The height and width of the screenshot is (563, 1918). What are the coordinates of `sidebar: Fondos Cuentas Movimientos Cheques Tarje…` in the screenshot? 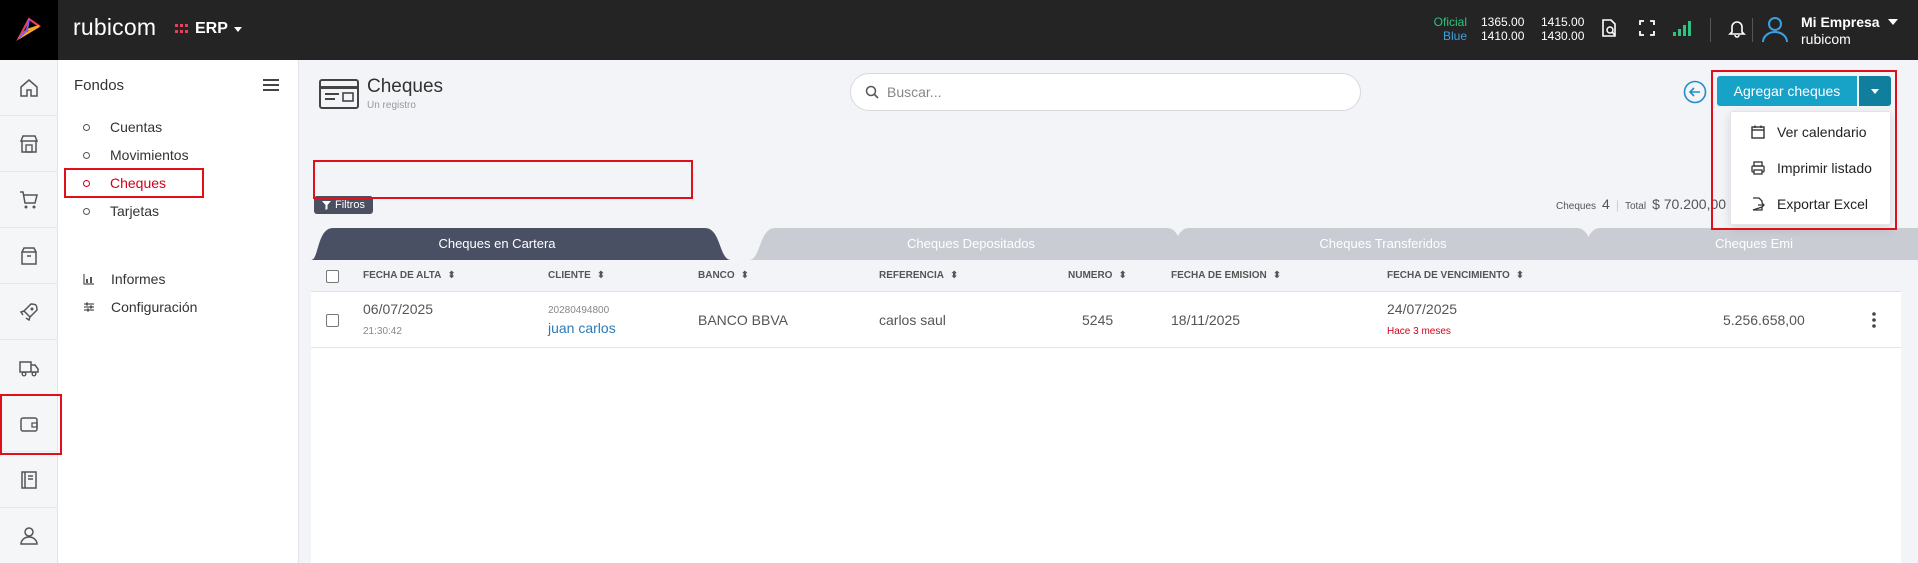 It's located at (178, 311).